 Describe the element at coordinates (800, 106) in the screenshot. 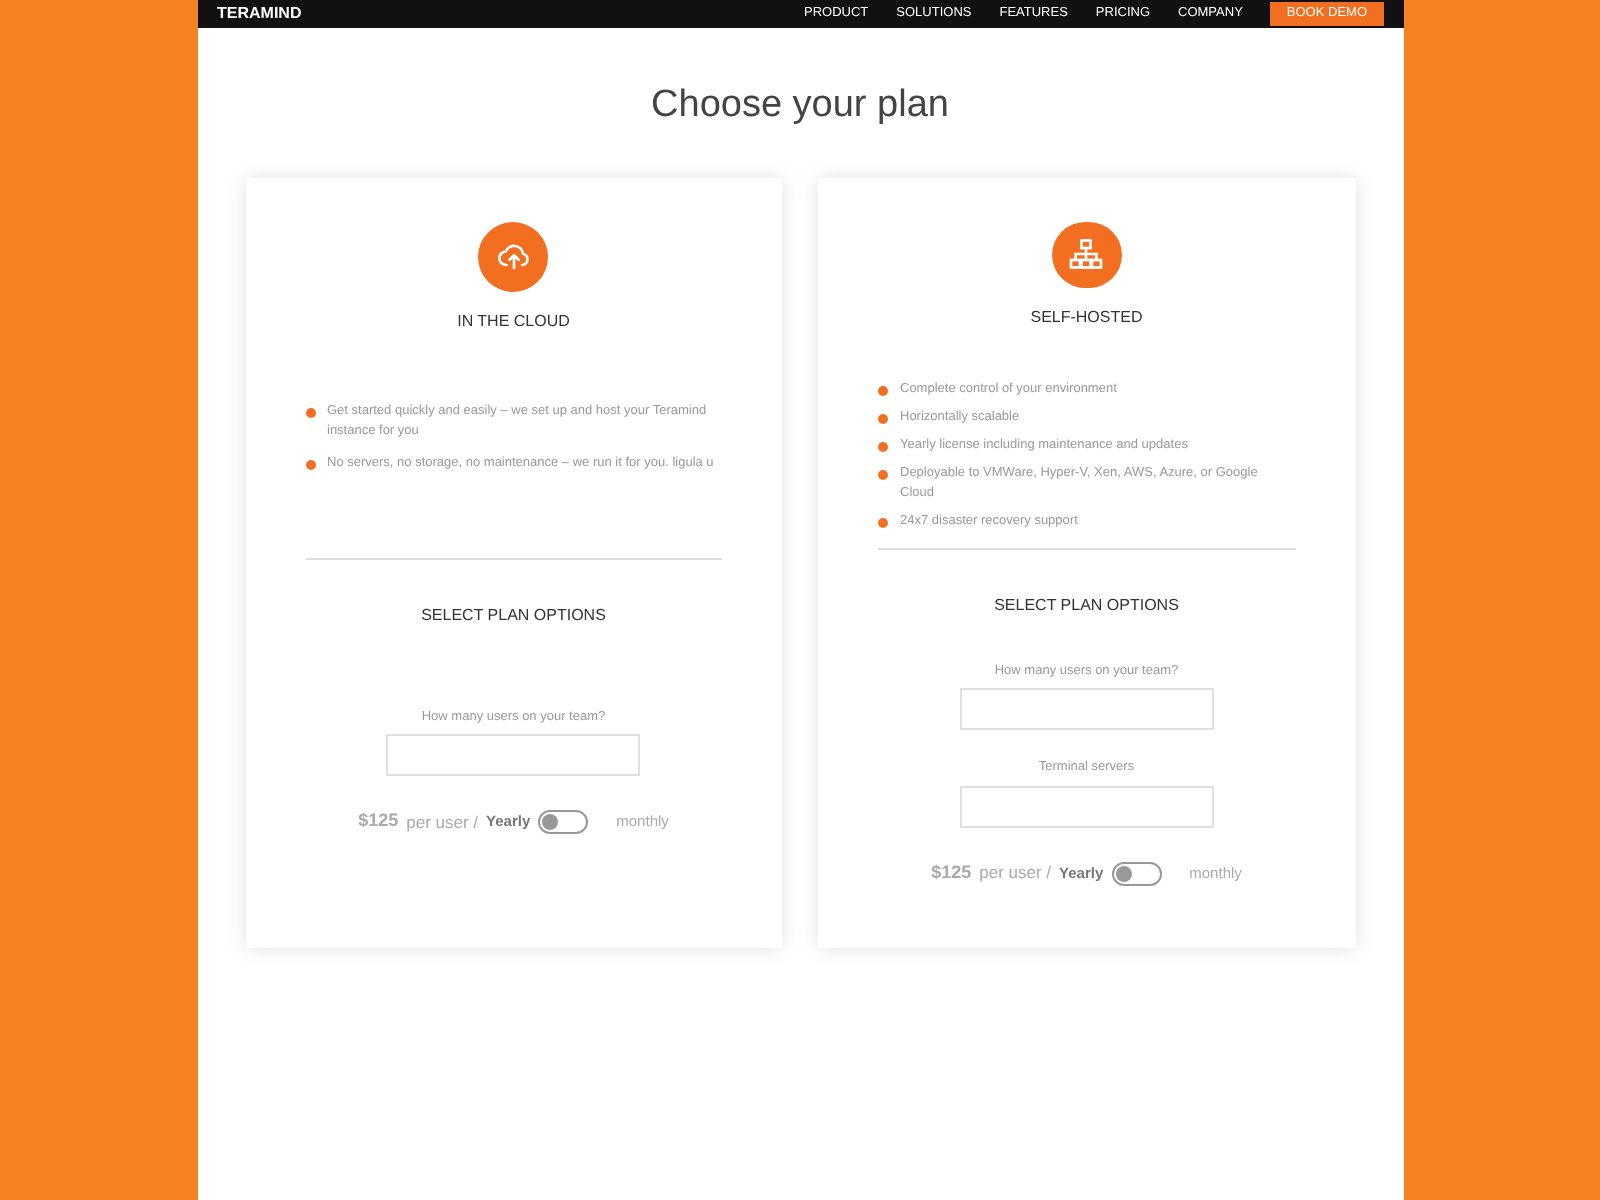

I see `page-title: Choose your plan` at that location.